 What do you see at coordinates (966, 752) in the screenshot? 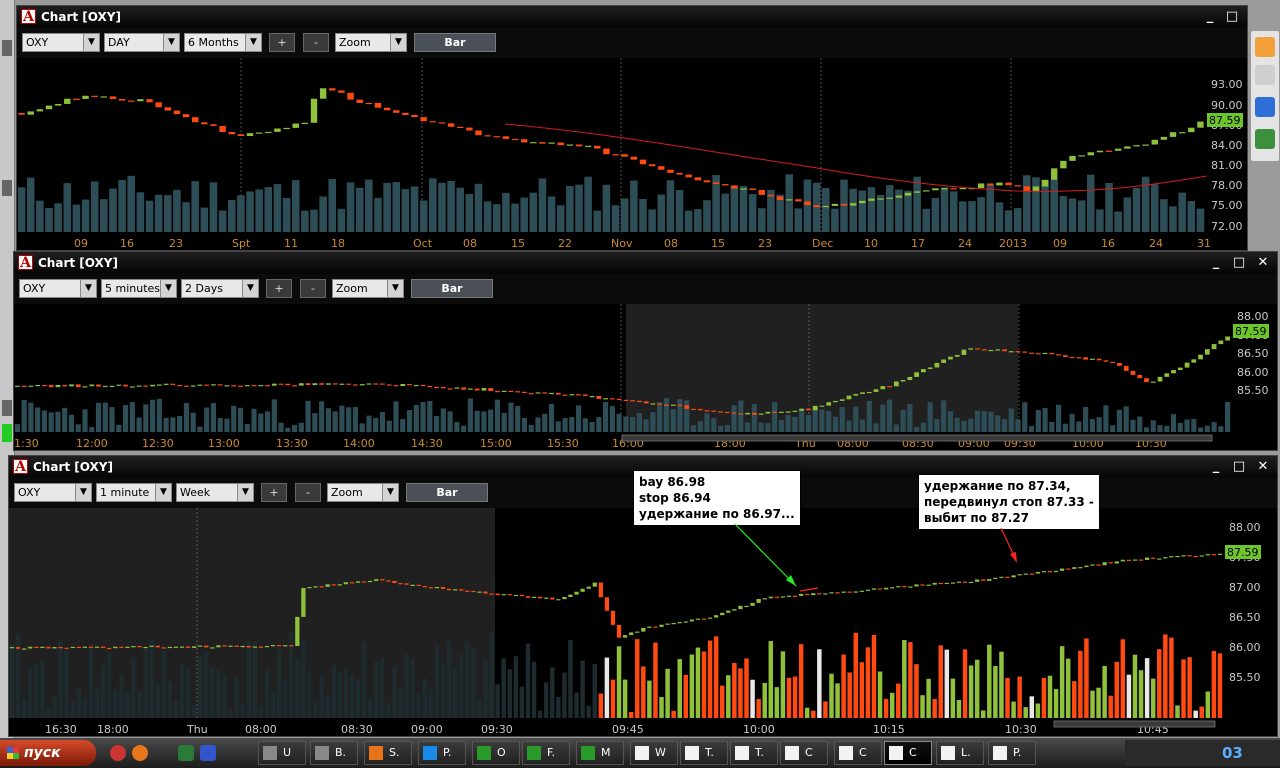
I see `taskbar-button-label: L.` at bounding box center [966, 752].